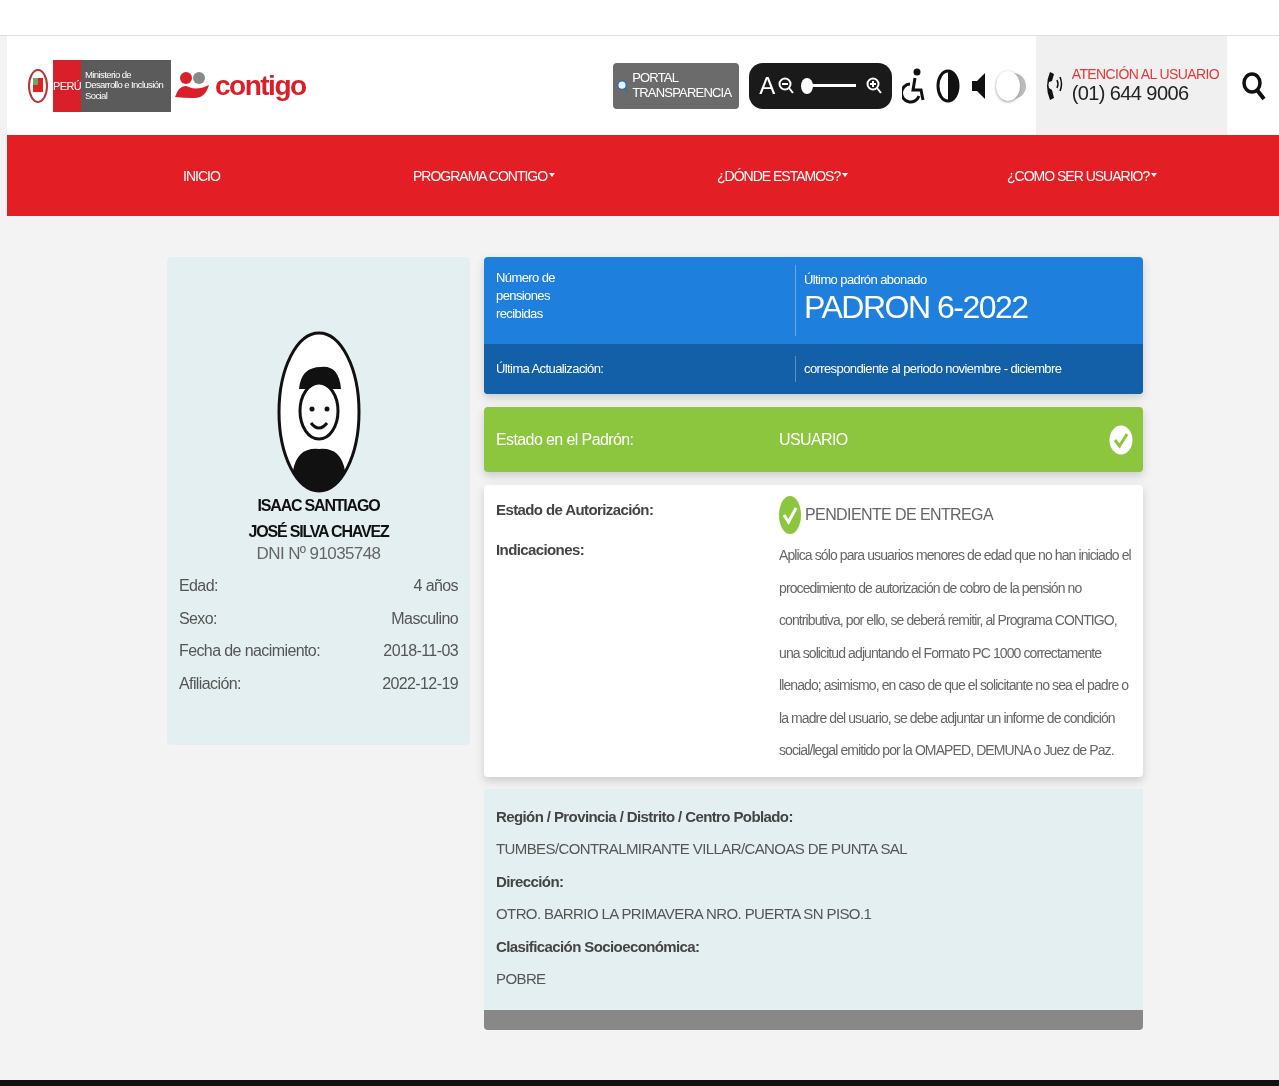  Describe the element at coordinates (420, 651) in the screenshot. I see `field-value: 2018-11-03` at that location.